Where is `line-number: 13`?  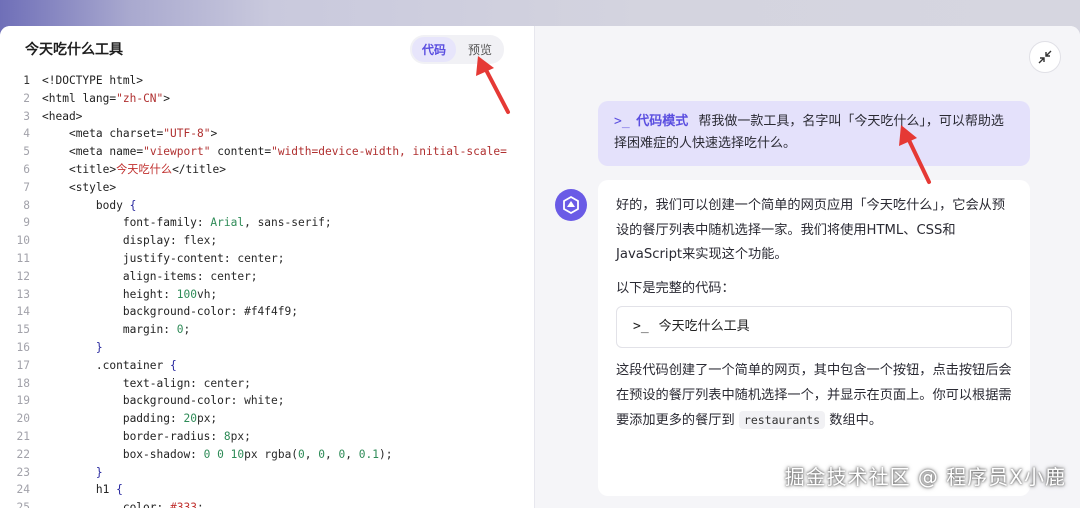
line-number: 13 is located at coordinates (23, 294).